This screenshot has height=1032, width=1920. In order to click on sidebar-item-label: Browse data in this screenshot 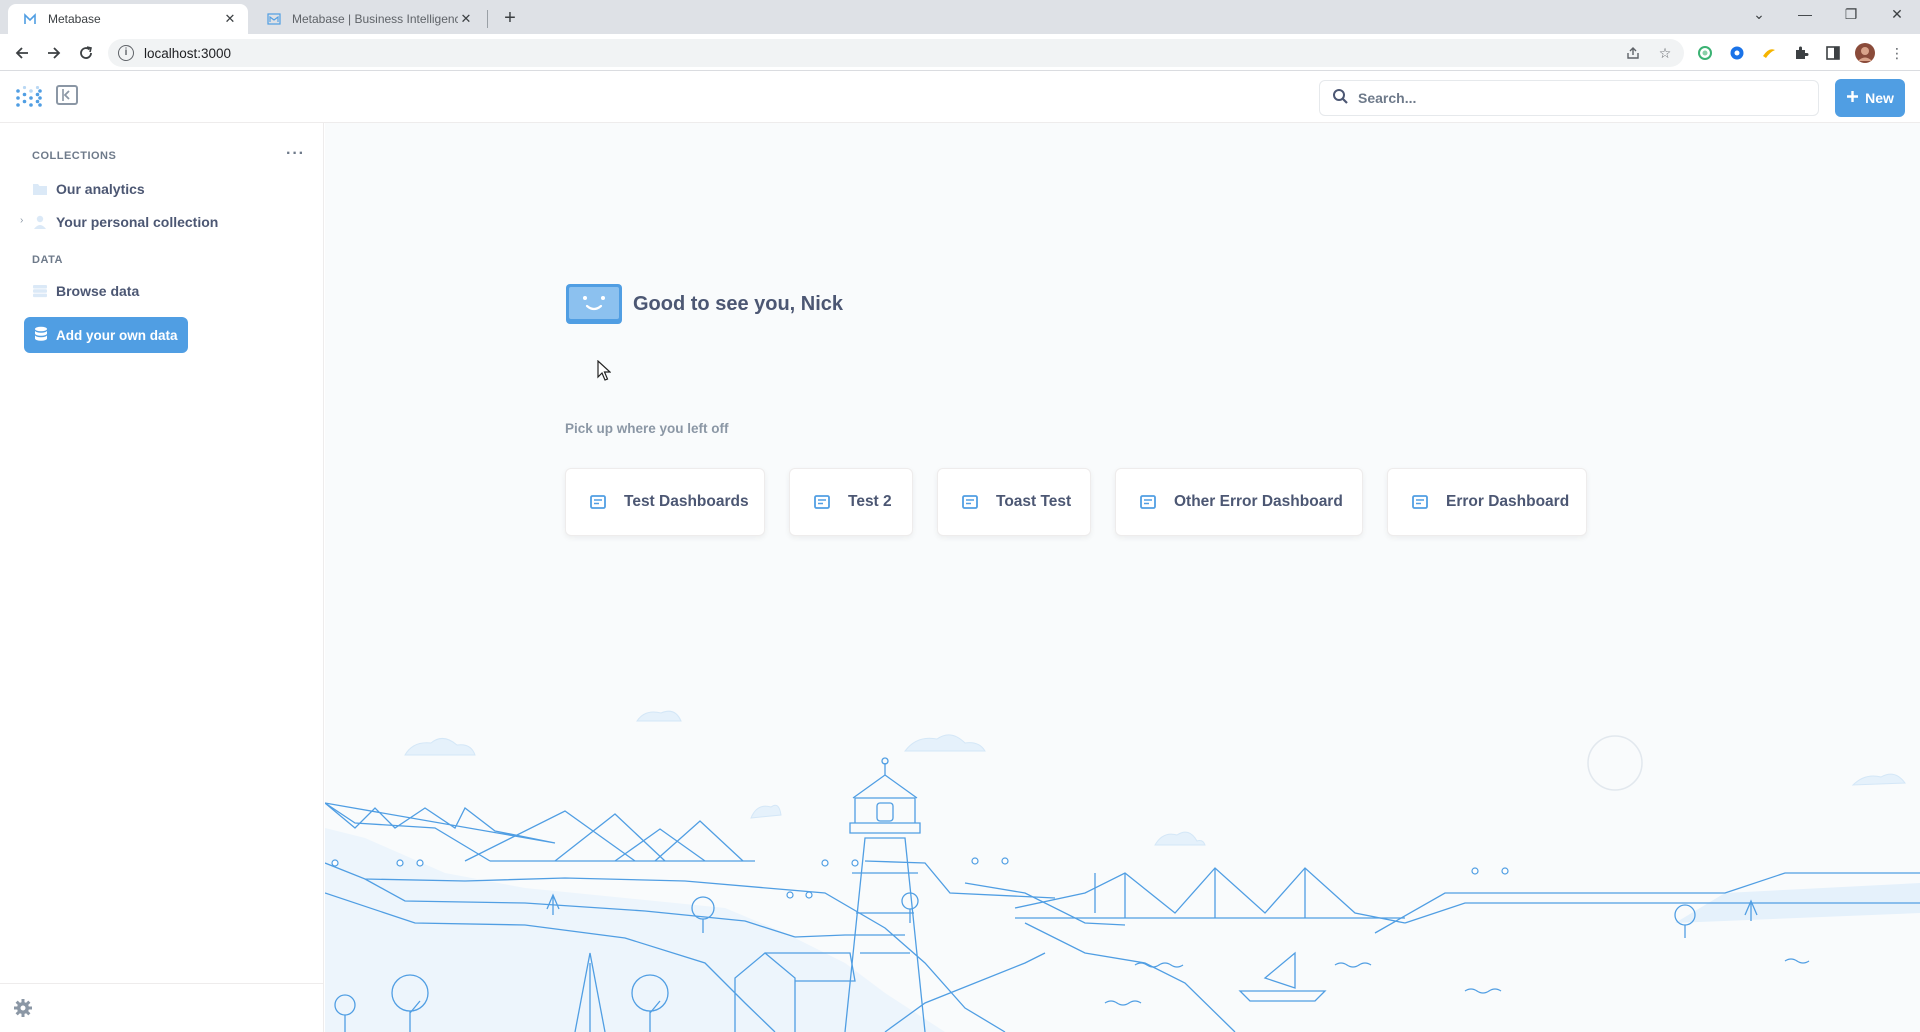, I will do `click(98, 291)`.